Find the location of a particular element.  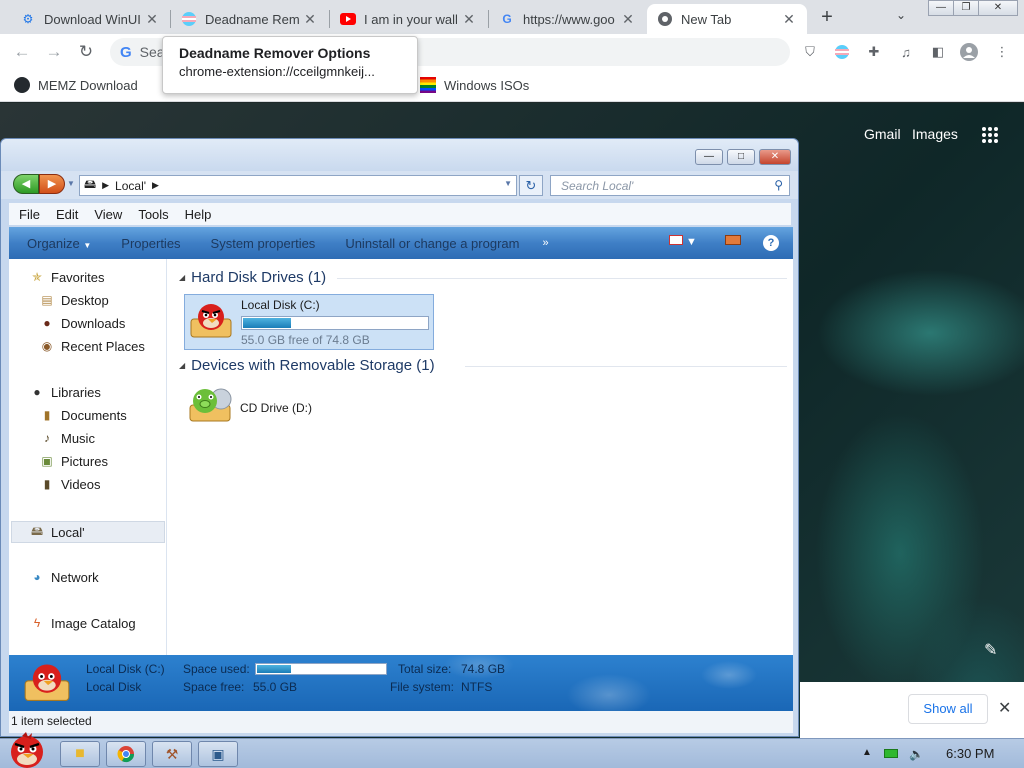

organize-button: Organize ▼ is located at coordinates (57, 243).